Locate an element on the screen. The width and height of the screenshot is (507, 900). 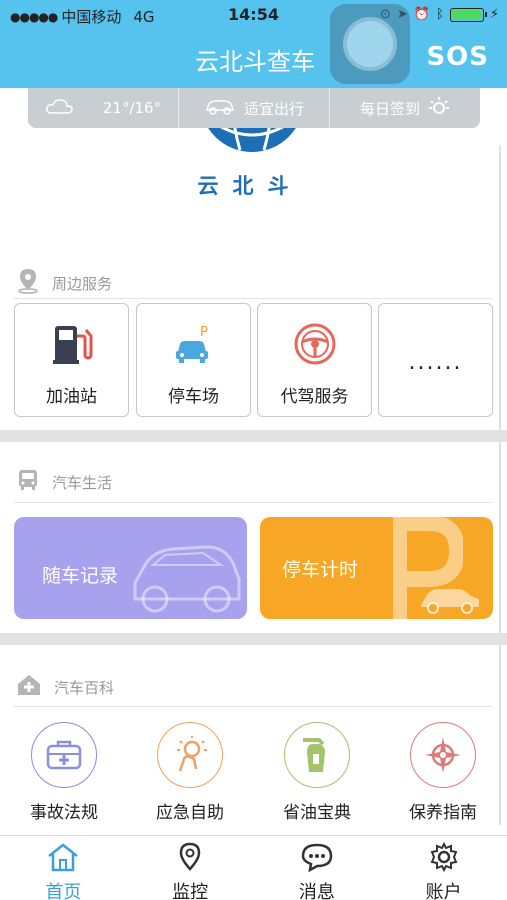
sos-button: SOS is located at coordinates (457, 57).